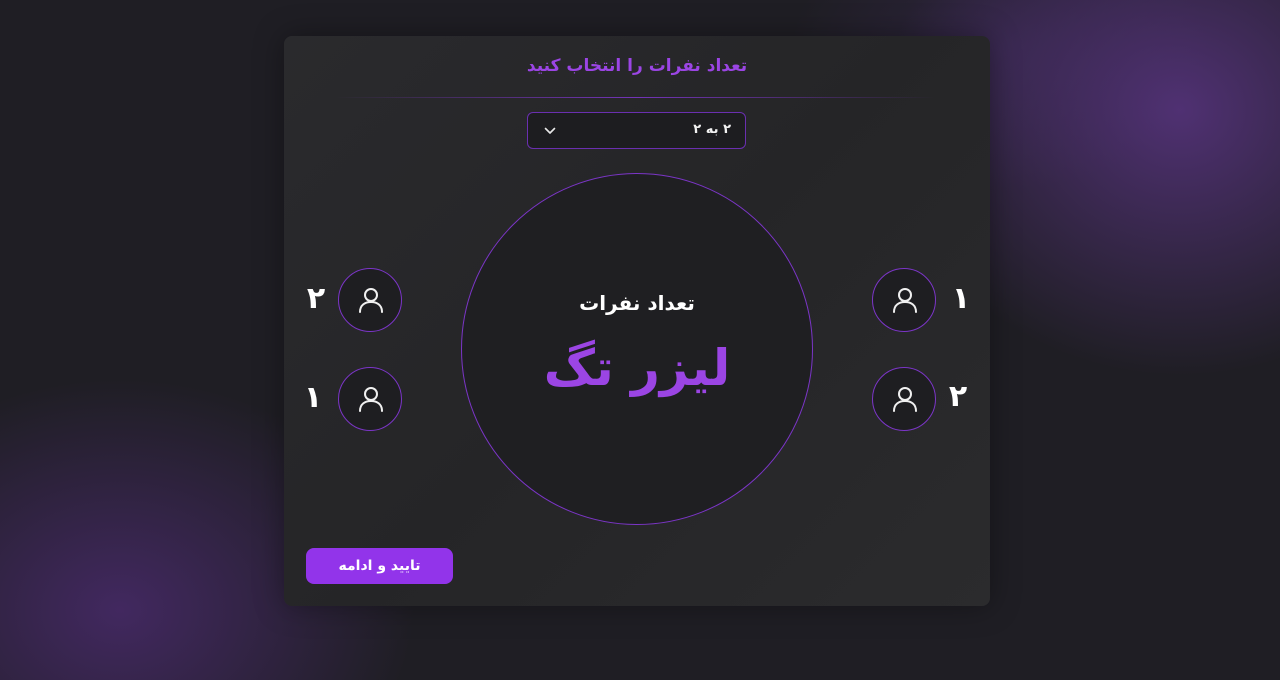  Describe the element at coordinates (958, 396) in the screenshot. I see `right-team-player-number: ۲` at that location.